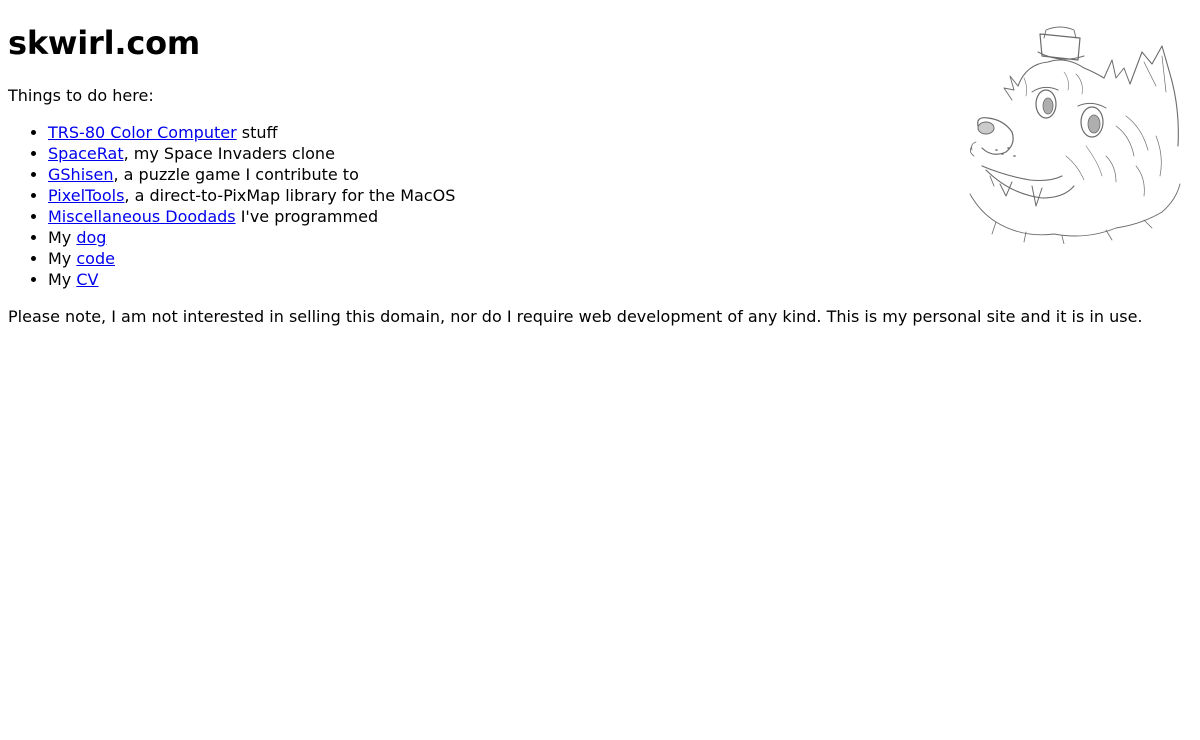 This screenshot has height=740, width=1200. I want to click on link-dog: dog, so click(91, 237).